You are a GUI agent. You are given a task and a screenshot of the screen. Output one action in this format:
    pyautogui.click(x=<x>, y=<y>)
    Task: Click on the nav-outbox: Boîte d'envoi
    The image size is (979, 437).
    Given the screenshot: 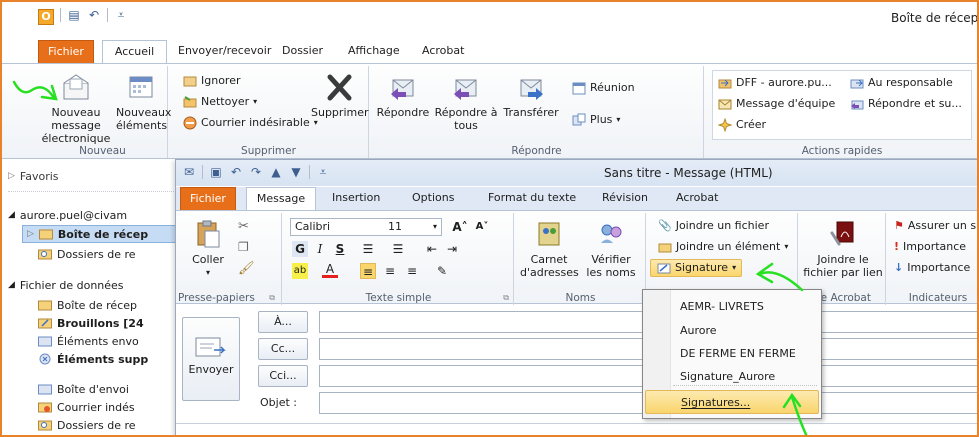 What is the action you would take?
    pyautogui.click(x=83, y=389)
    